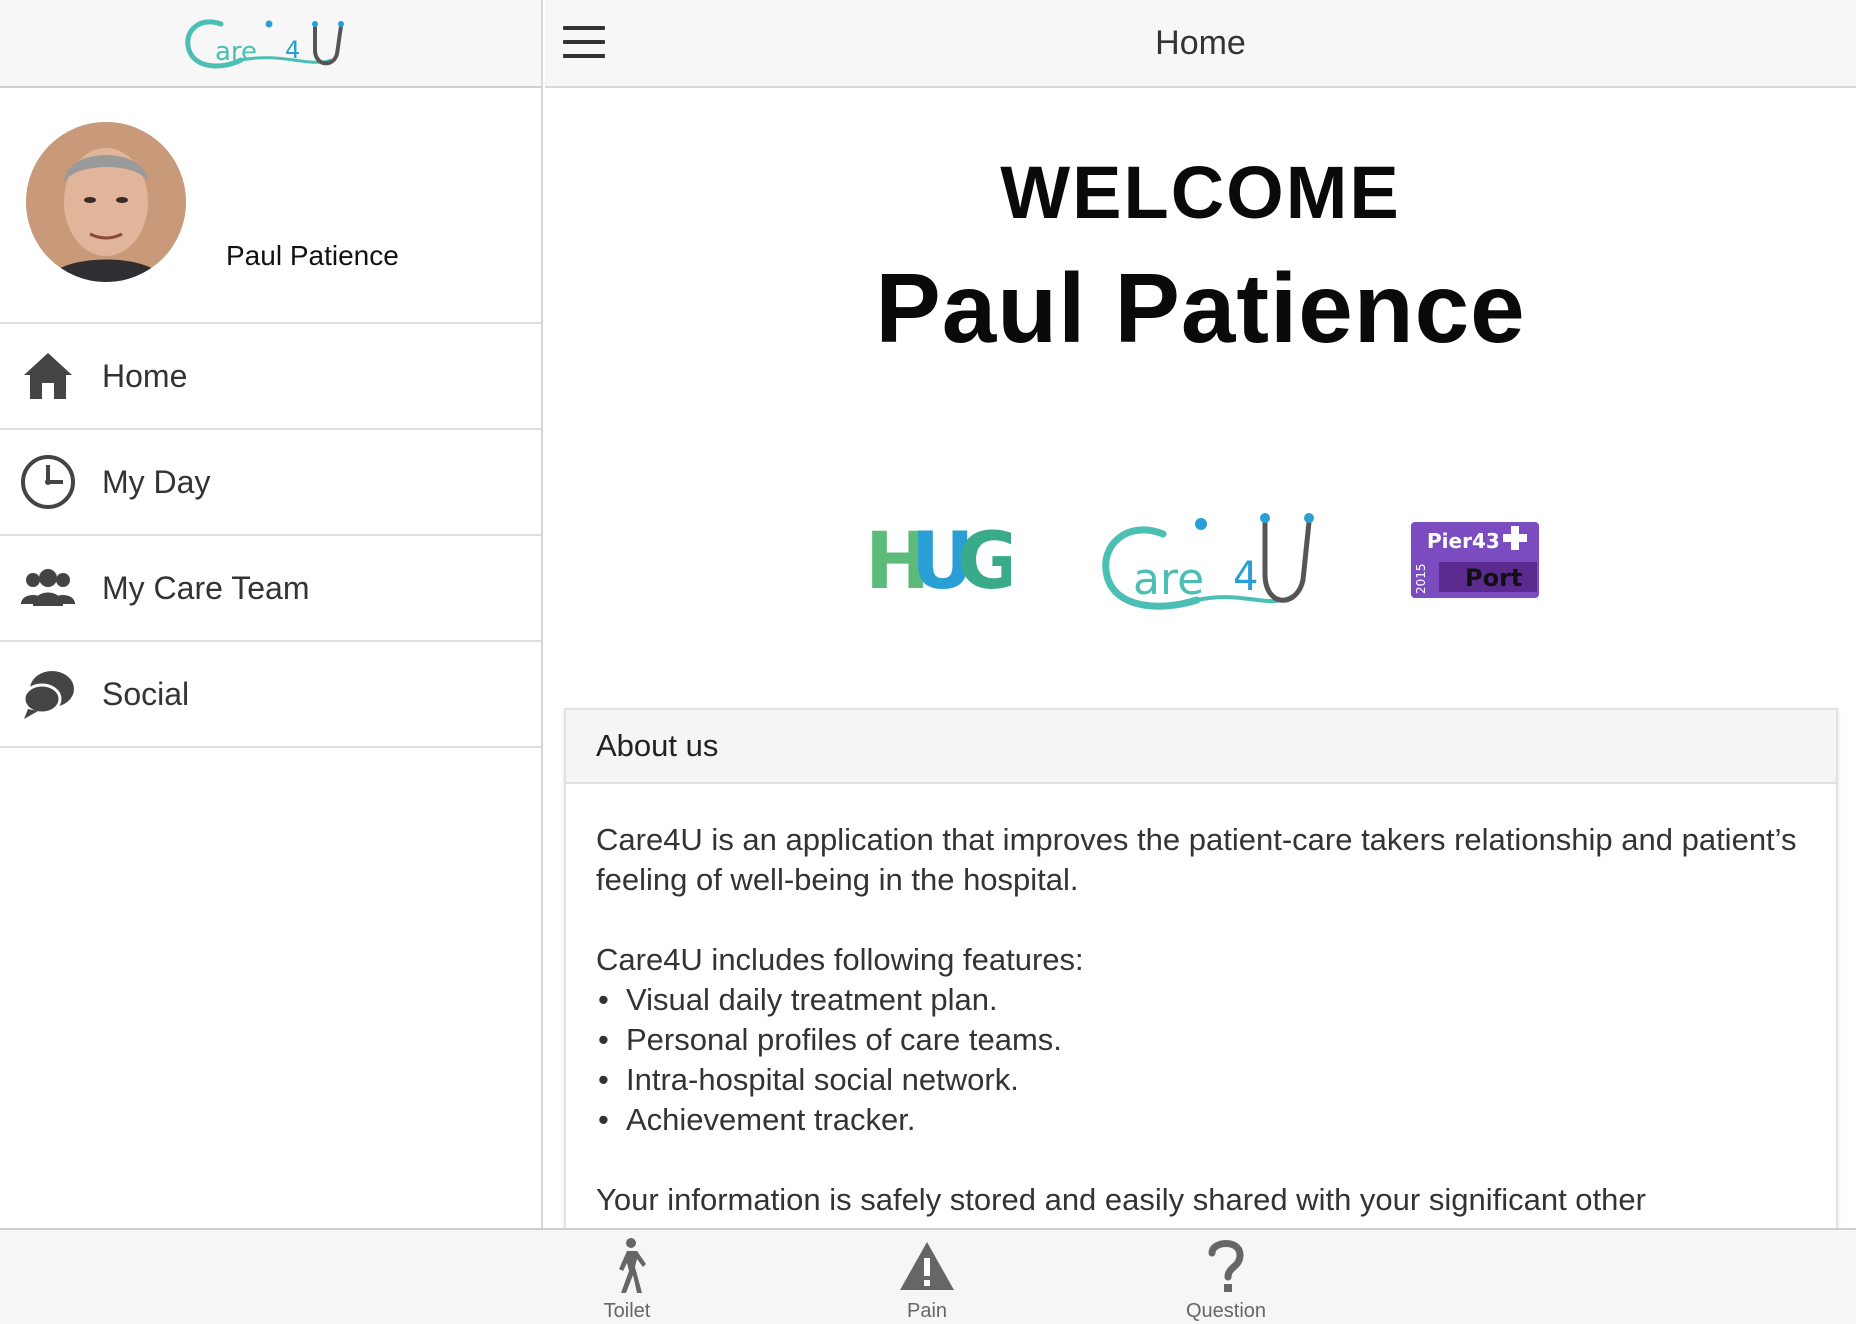 The height and width of the screenshot is (1324, 1856). I want to click on sidebar-item-label: Home, so click(145, 375).